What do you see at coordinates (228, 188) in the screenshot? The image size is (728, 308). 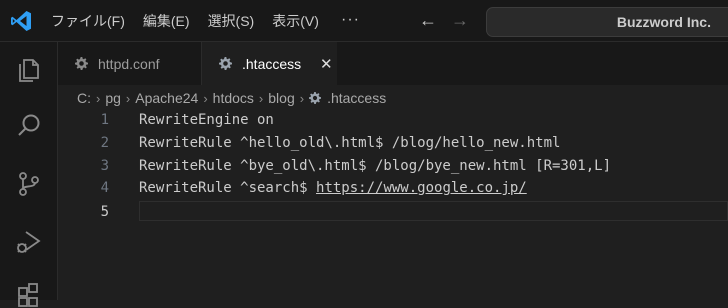 I see `code-text: RewriteRule ^search$` at bounding box center [228, 188].